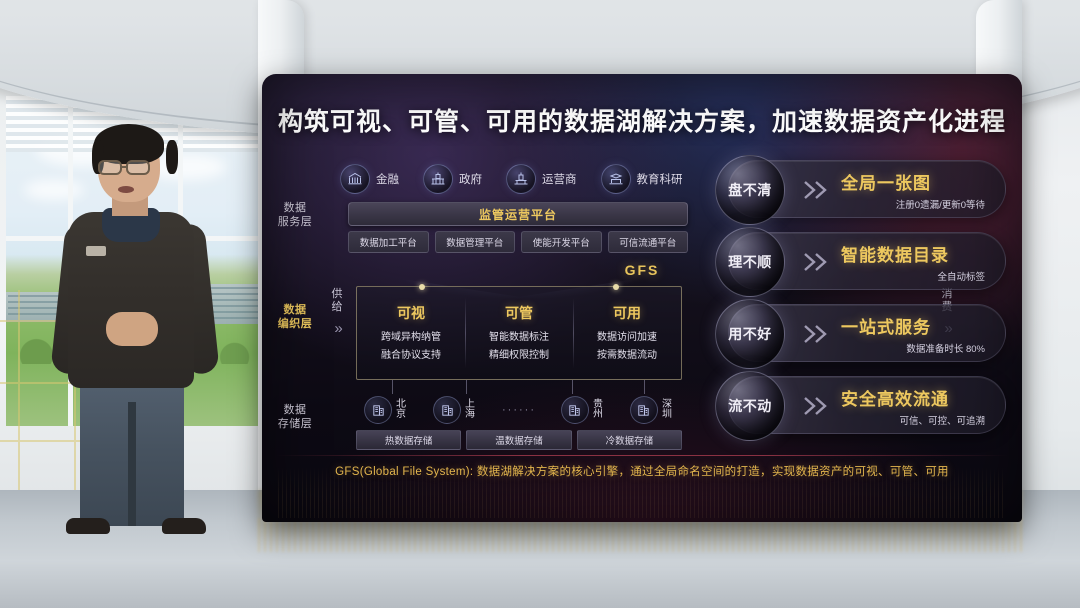  What do you see at coordinates (627, 313) in the screenshot?
I see `fabric-column-heading: 可用` at bounding box center [627, 313].